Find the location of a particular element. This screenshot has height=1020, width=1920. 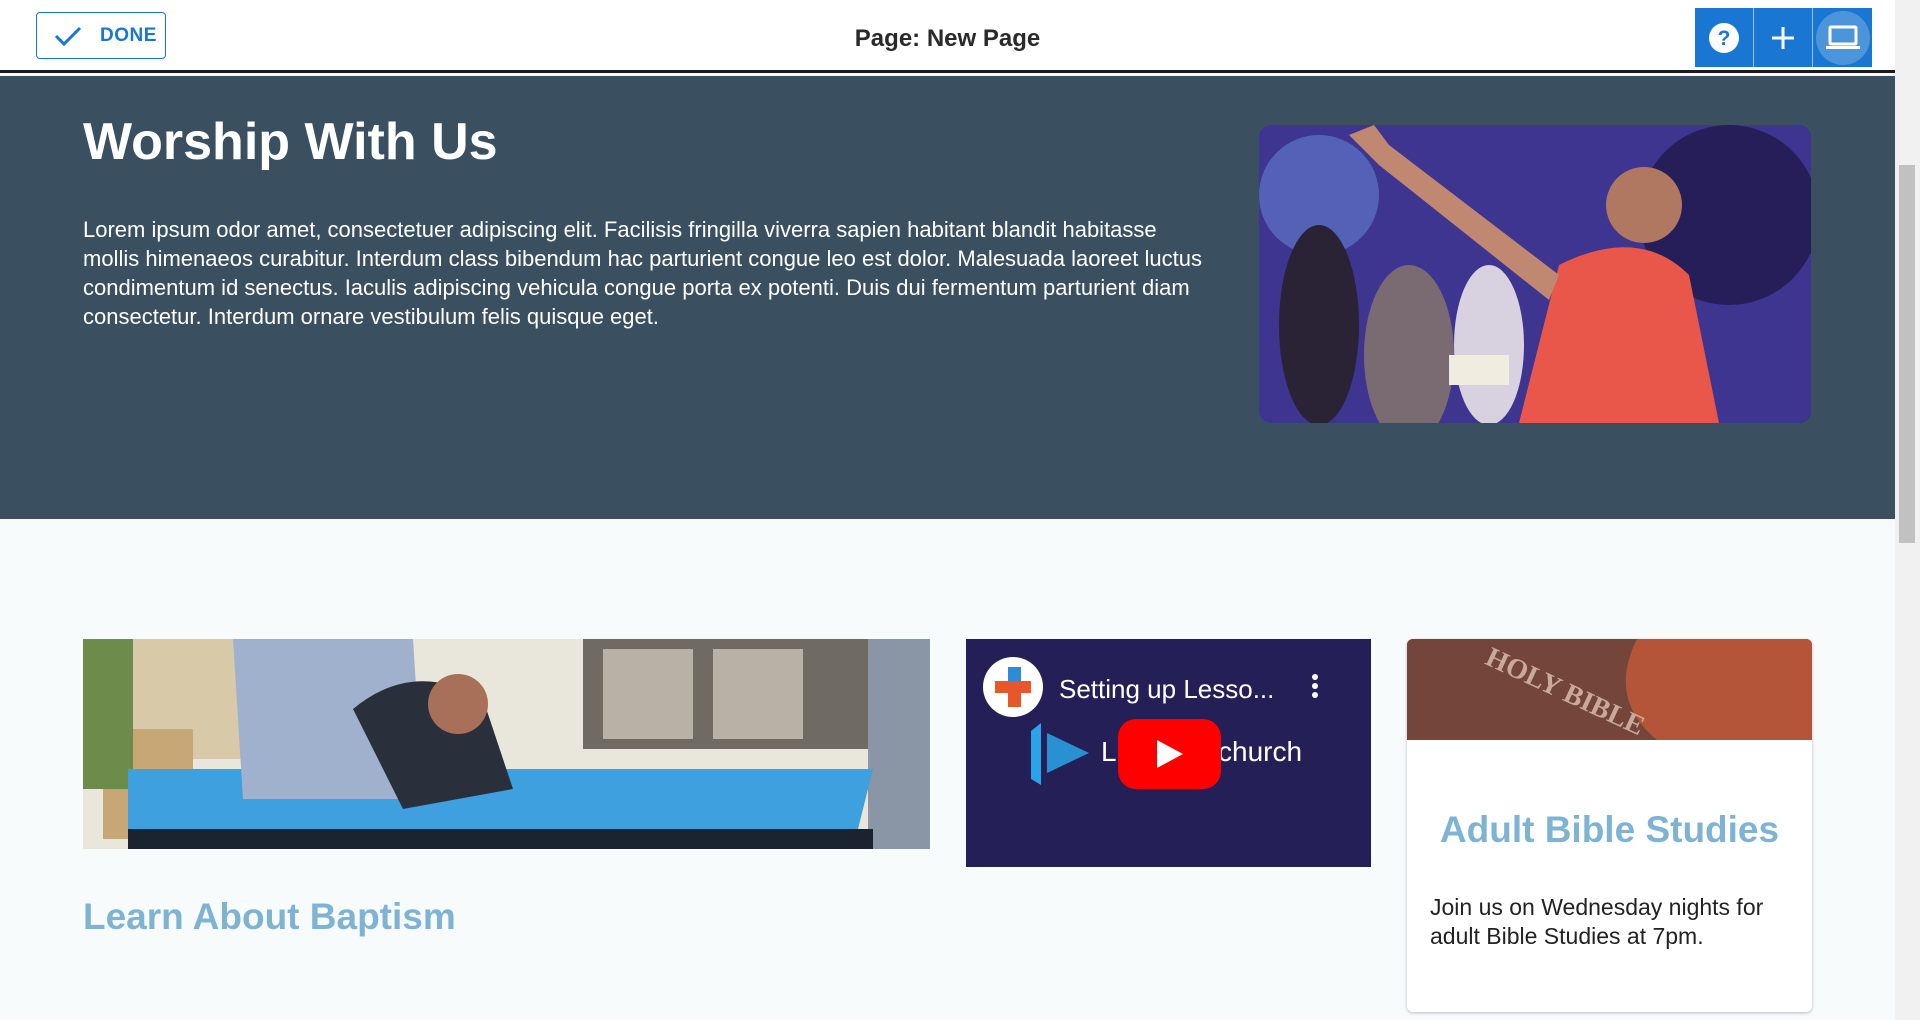

video-embed: Setting up Lesso... L church is located at coordinates (1168, 753).